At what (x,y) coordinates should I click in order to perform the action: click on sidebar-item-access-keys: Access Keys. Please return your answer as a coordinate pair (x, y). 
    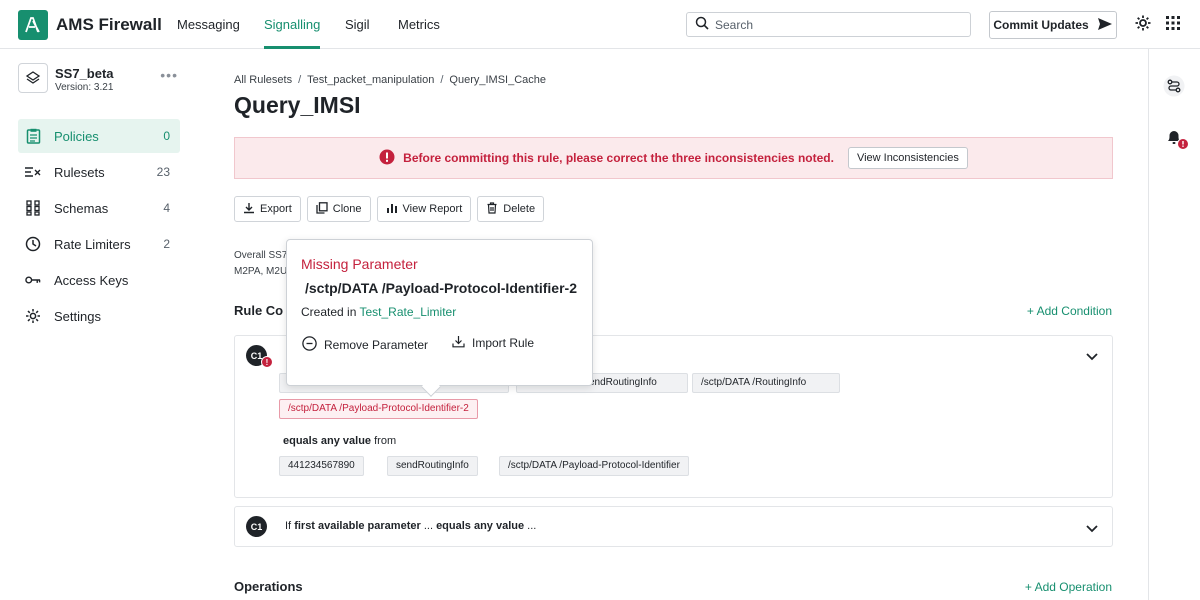
    Looking at the image, I should click on (99, 280).